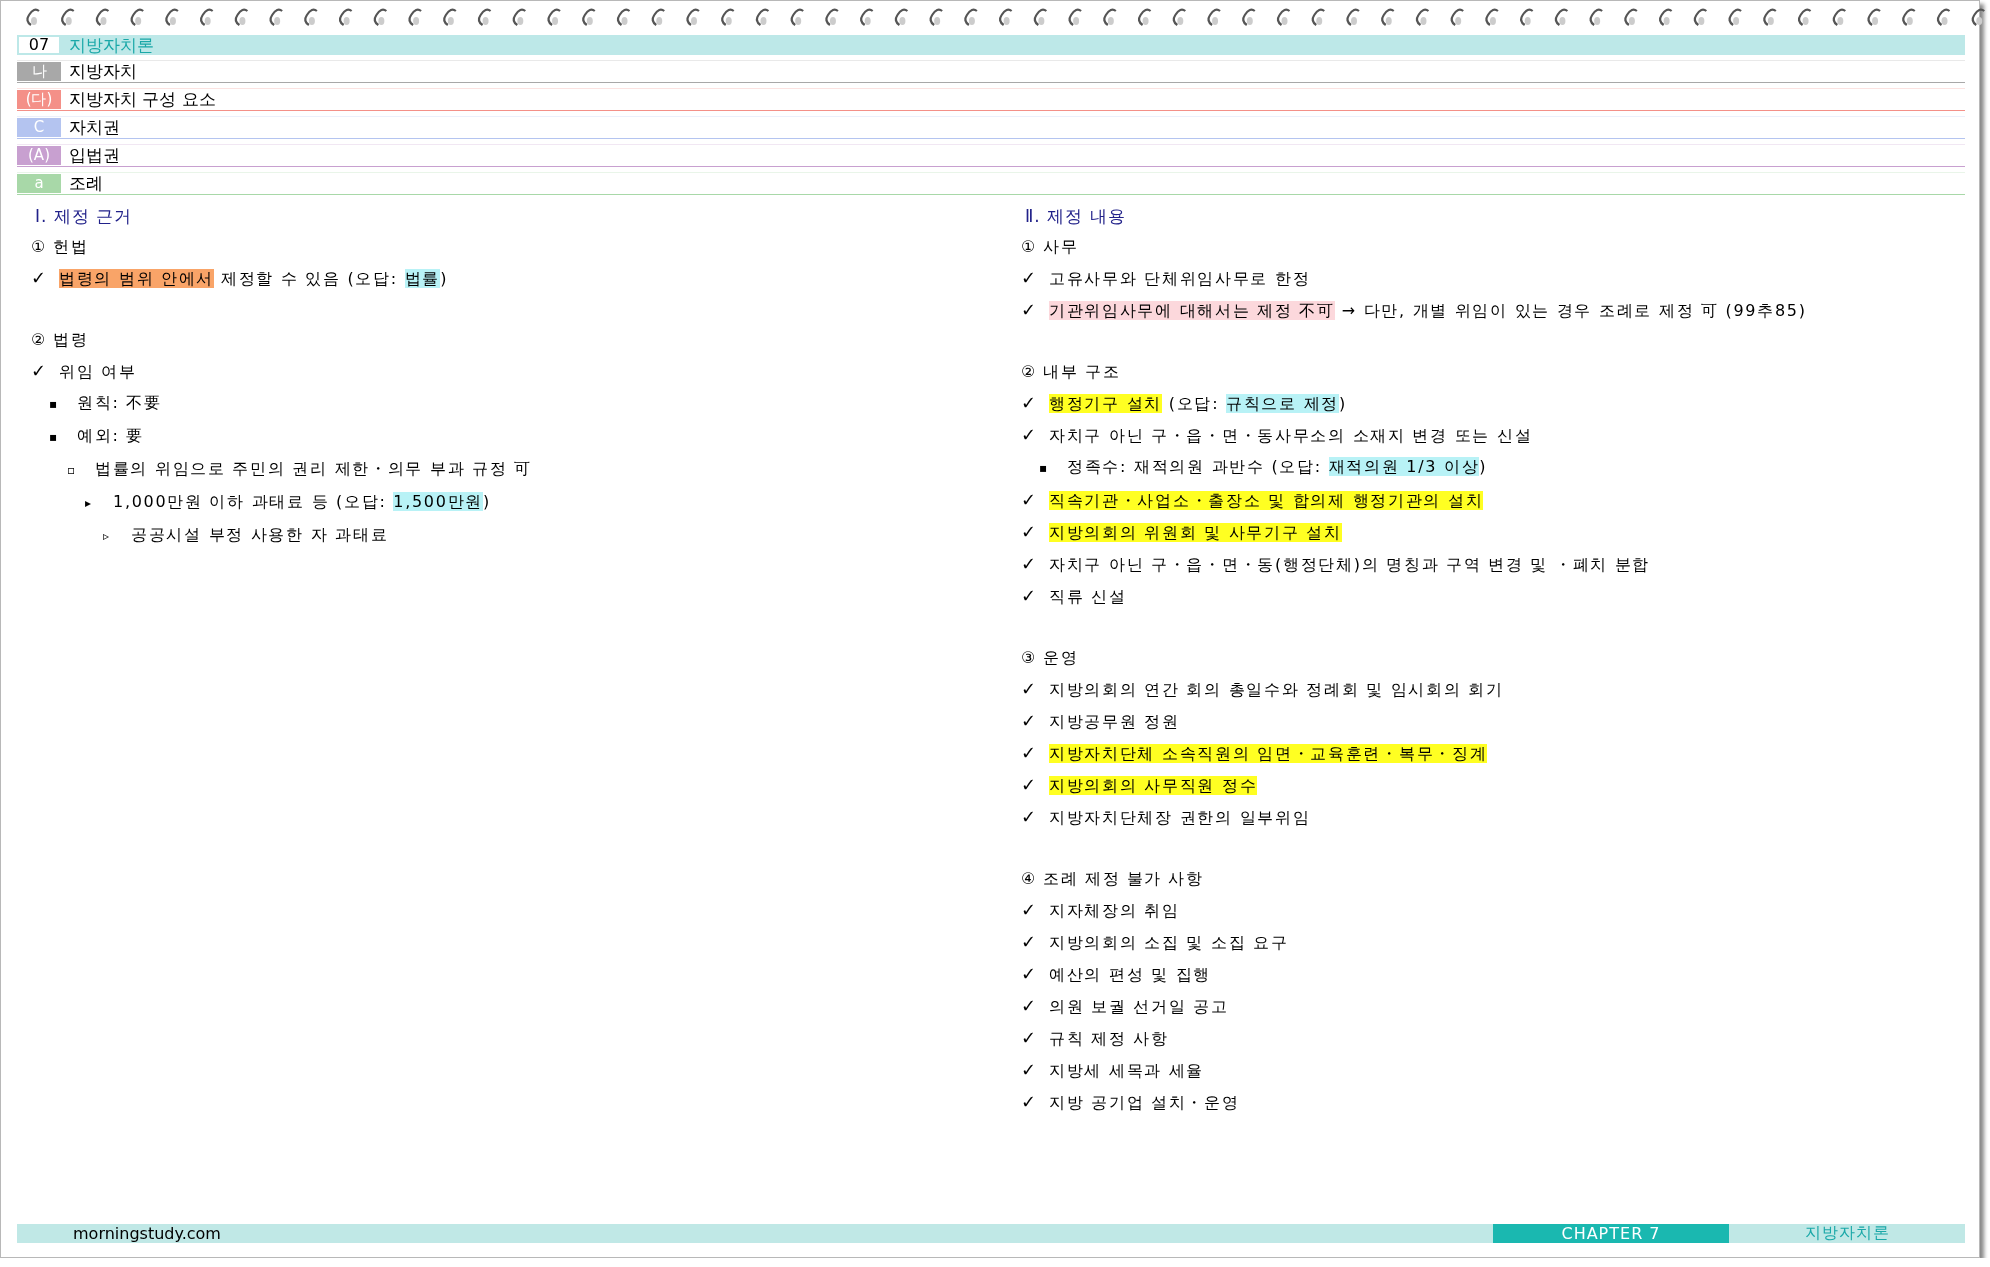 The height and width of the screenshot is (1267, 1990). Describe the element at coordinates (1166, 817) in the screenshot. I see `list-item-text: ✓ 지방자치단체장 권한의 일부위임` at that location.